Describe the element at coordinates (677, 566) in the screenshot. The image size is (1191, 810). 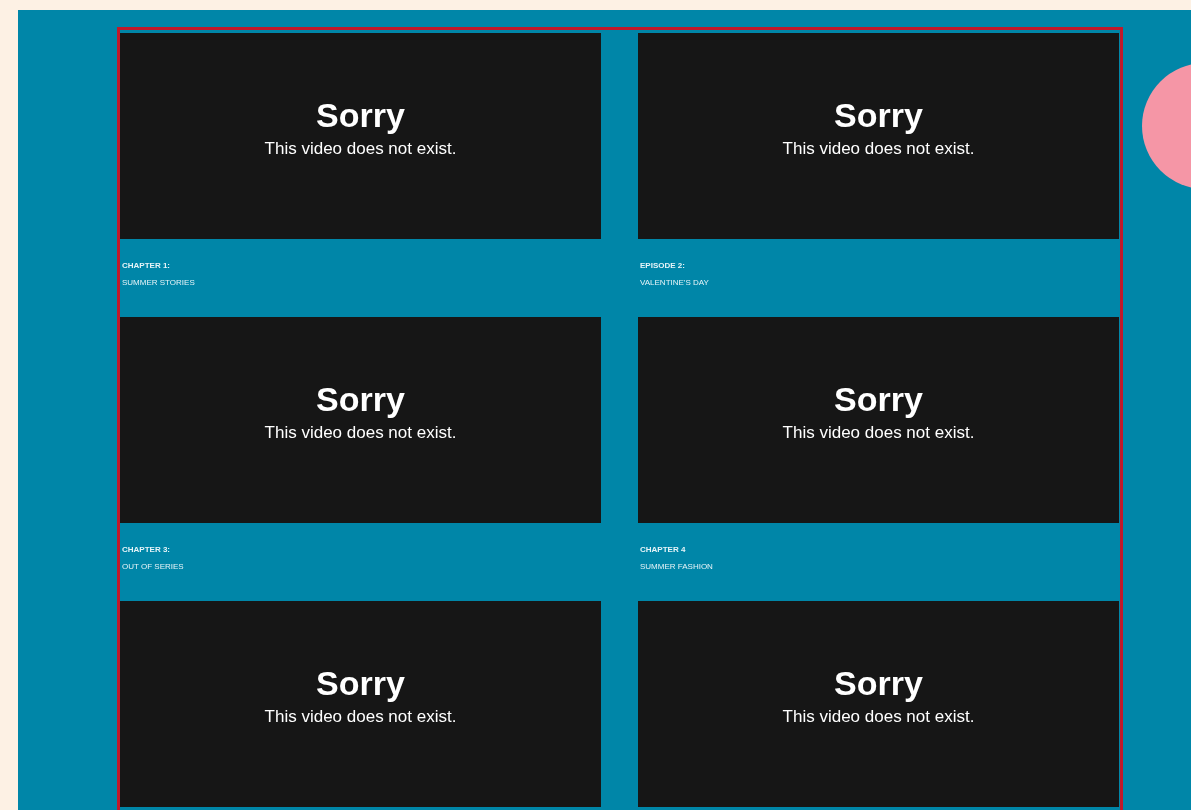
I see `episode-title: SUMMER FASHION` at that location.